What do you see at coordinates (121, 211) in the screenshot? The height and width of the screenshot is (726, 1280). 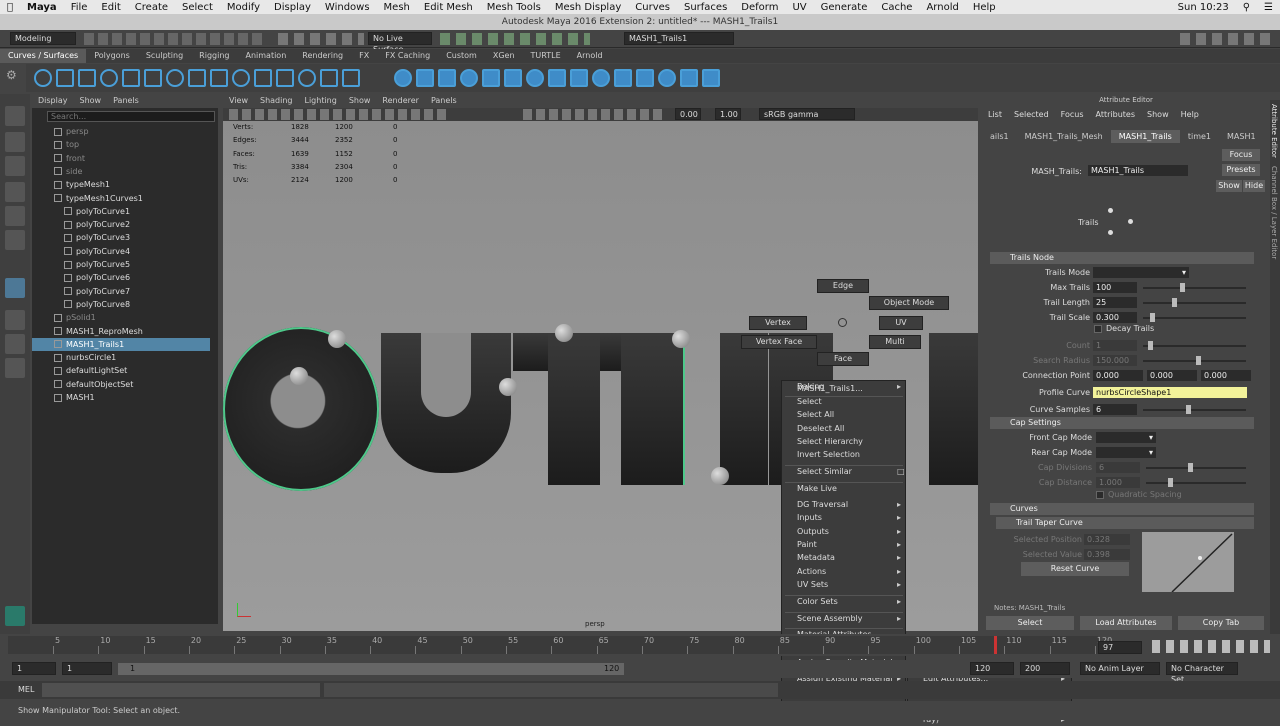 I see `outliner-item: polyToCurve1` at bounding box center [121, 211].